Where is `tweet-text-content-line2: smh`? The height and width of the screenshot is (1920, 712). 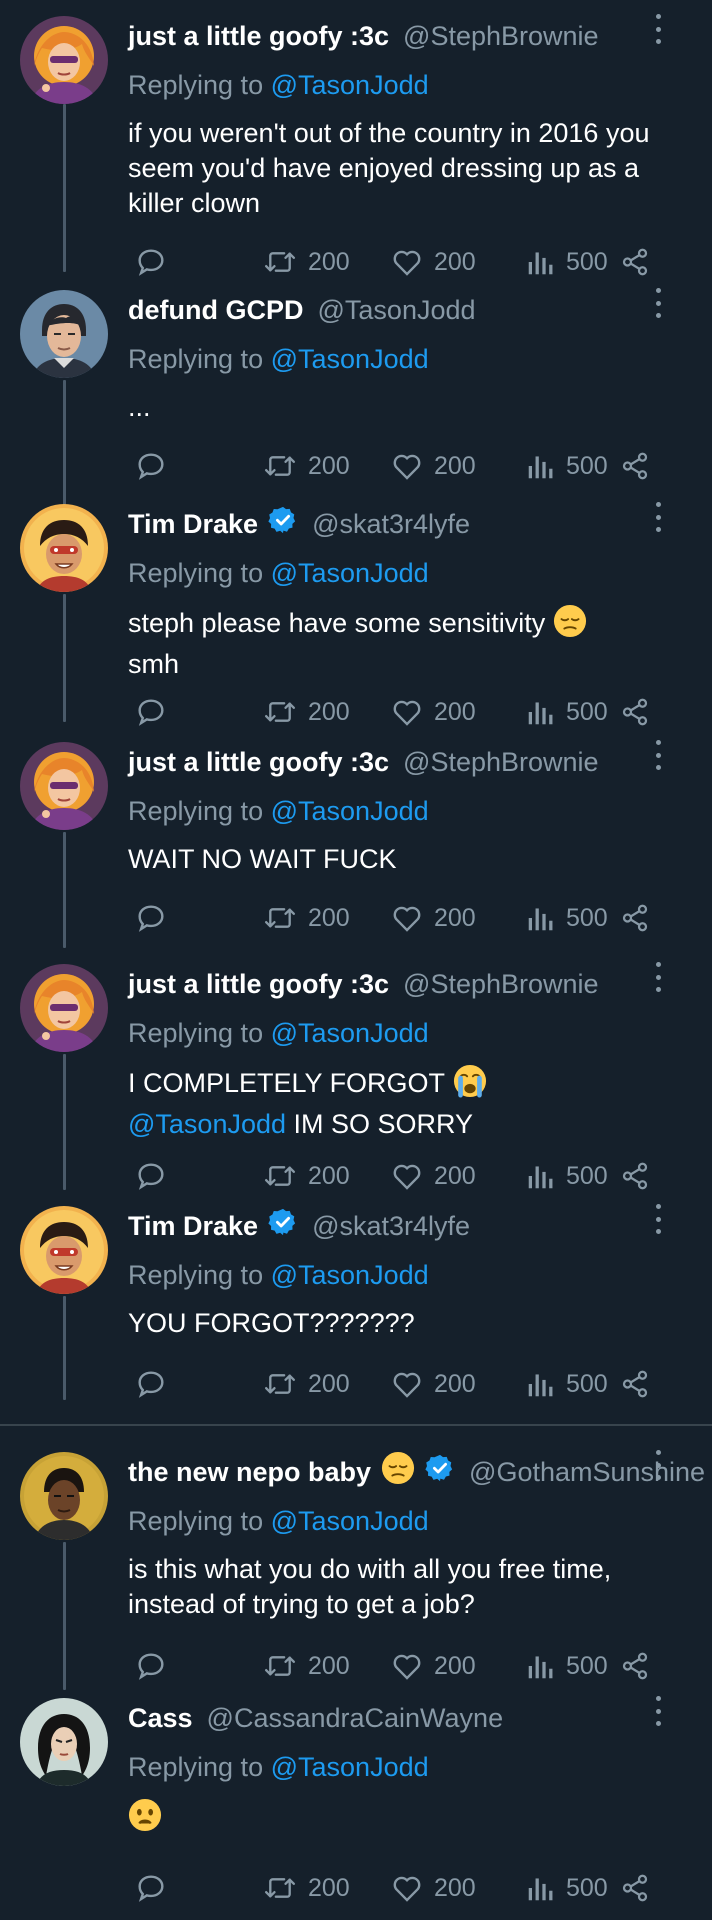
tweet-text-content-line2: smh is located at coordinates (154, 664).